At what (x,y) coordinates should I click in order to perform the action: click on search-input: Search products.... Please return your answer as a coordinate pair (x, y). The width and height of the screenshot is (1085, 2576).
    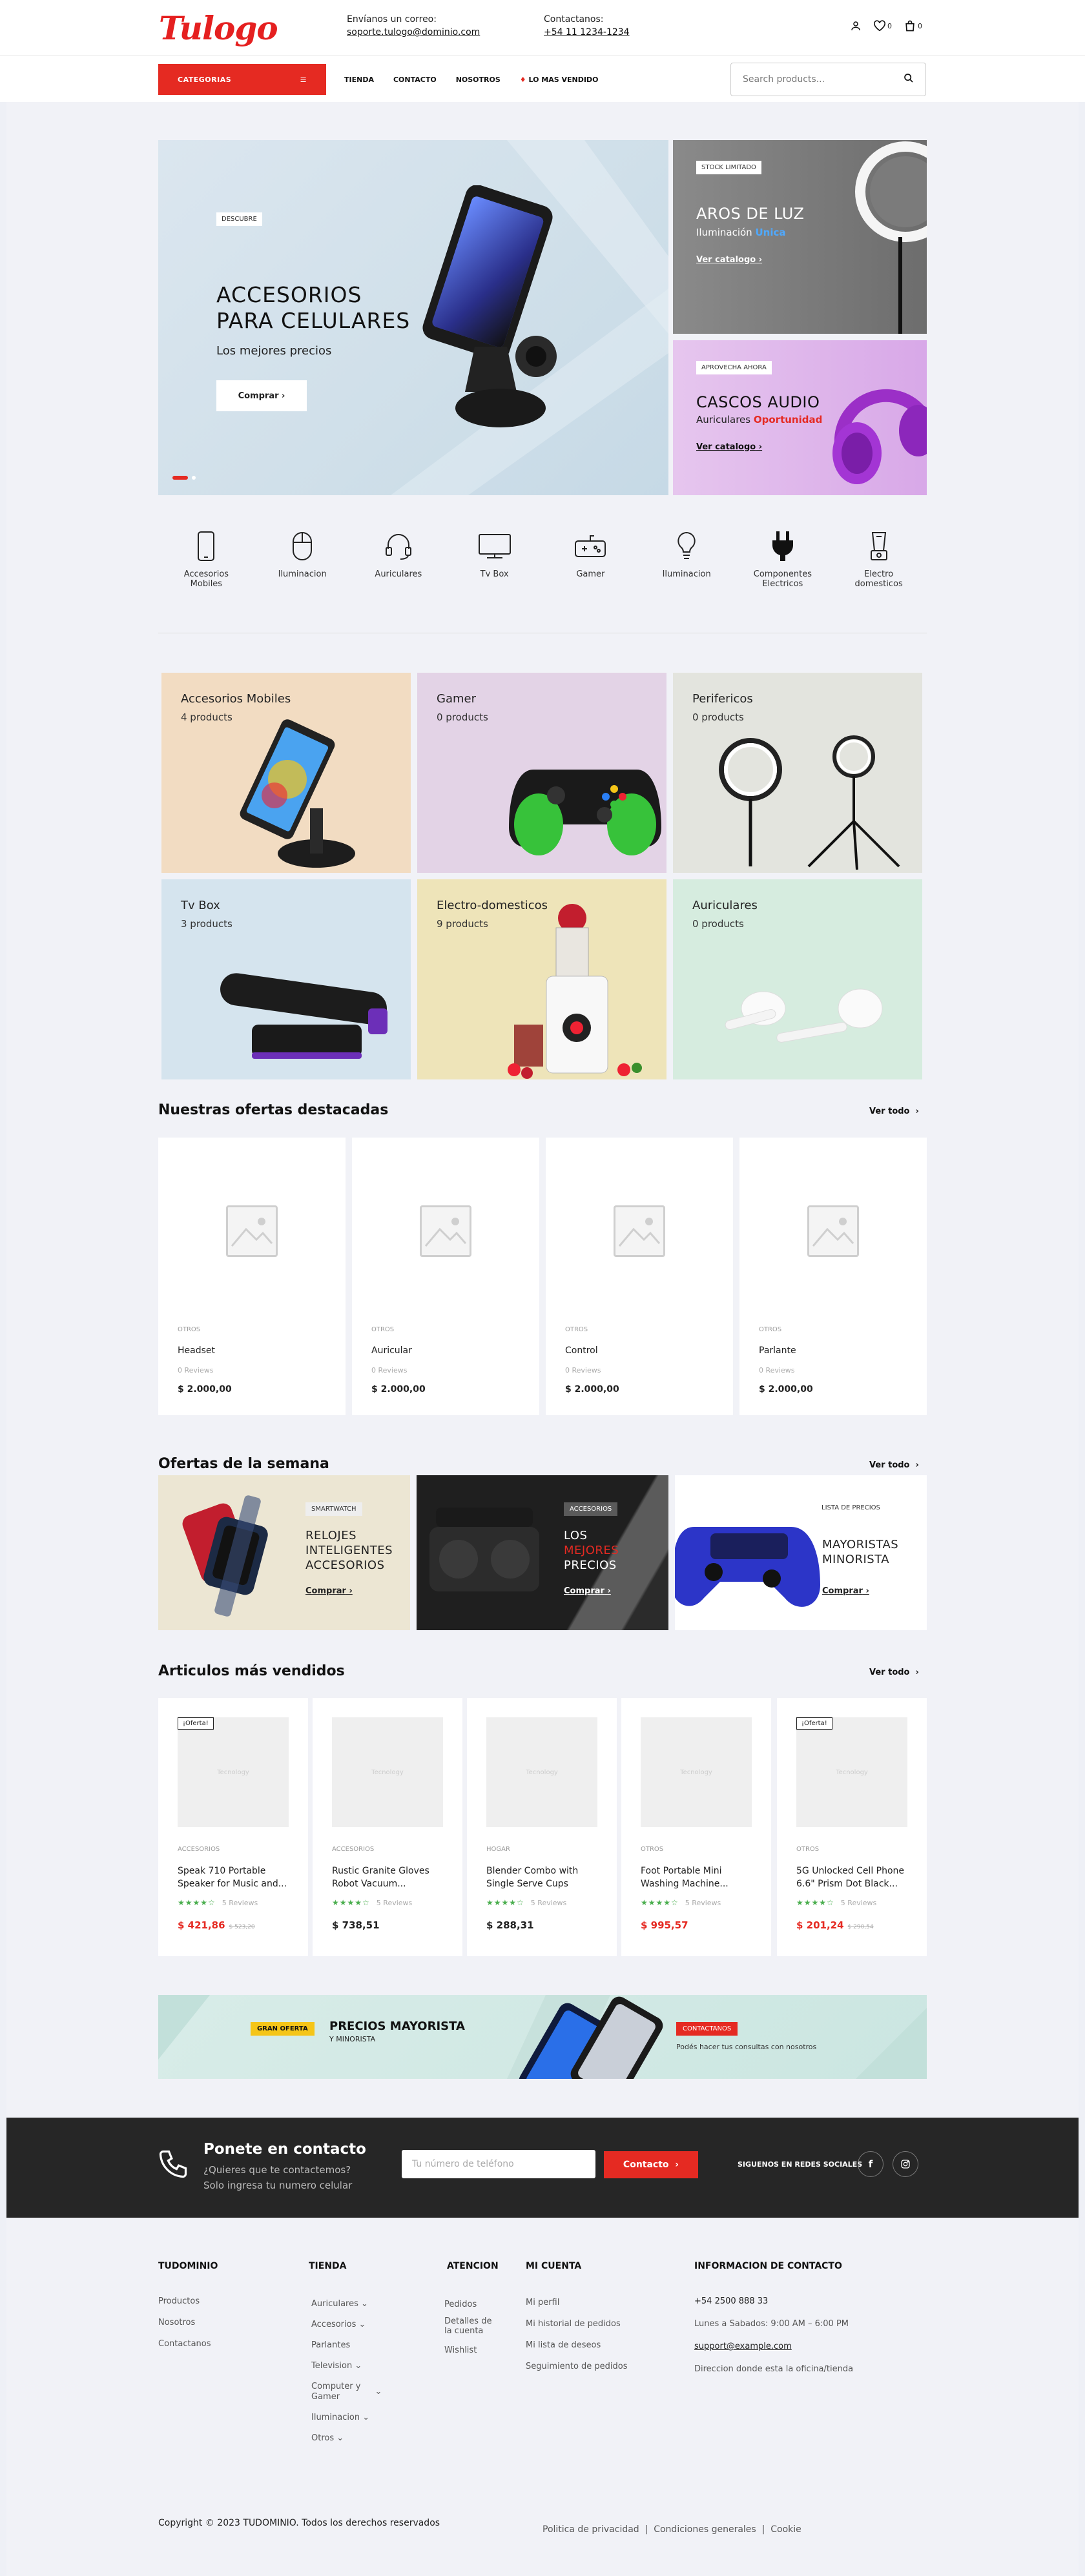
    Looking at the image, I should click on (784, 80).